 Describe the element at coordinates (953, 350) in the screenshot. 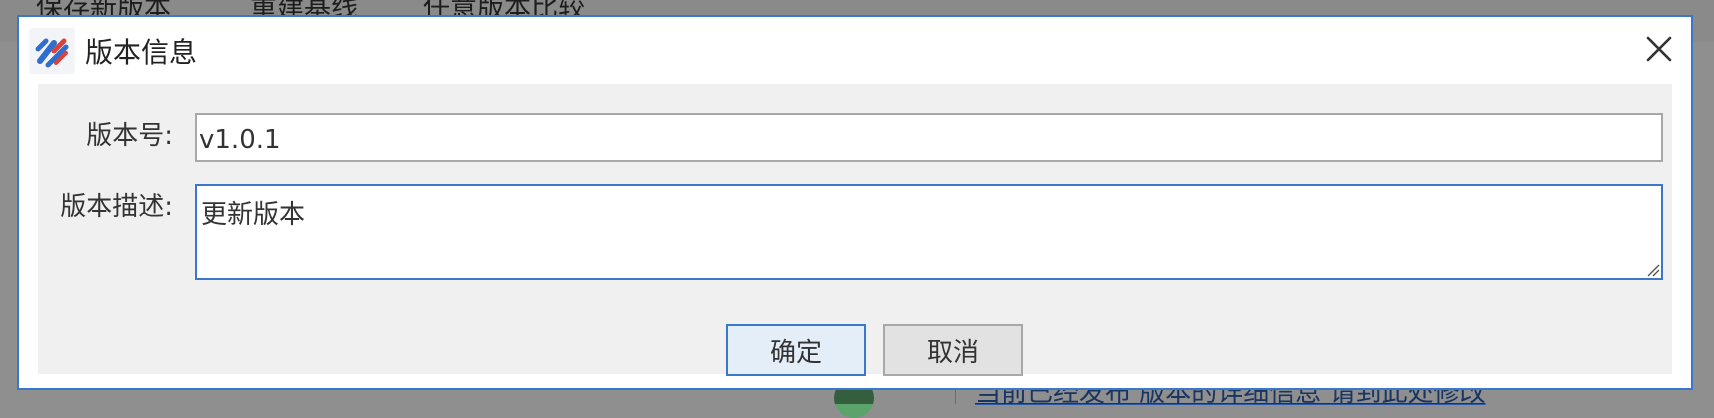

I see `cancel-button: 取消` at that location.